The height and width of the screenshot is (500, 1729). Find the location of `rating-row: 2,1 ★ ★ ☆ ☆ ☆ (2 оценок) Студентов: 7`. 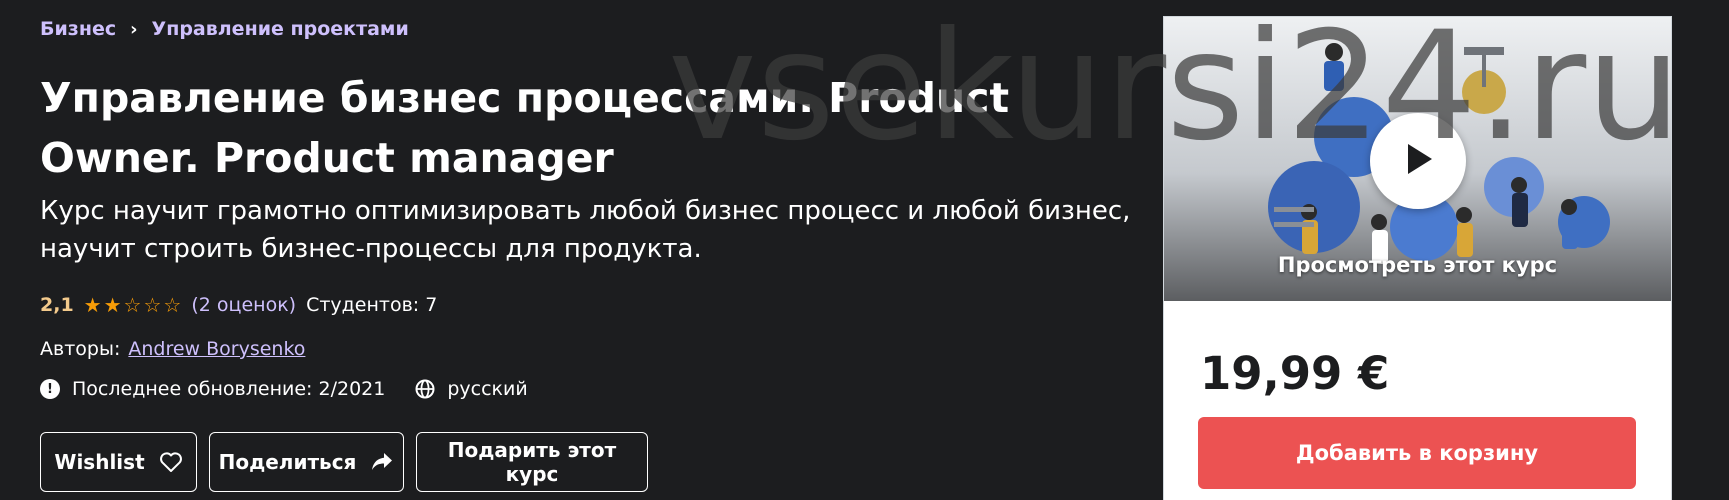

rating-row: 2,1 ★ ★ ☆ ☆ ☆ (2 оценок) Студентов: 7 is located at coordinates (238, 305).